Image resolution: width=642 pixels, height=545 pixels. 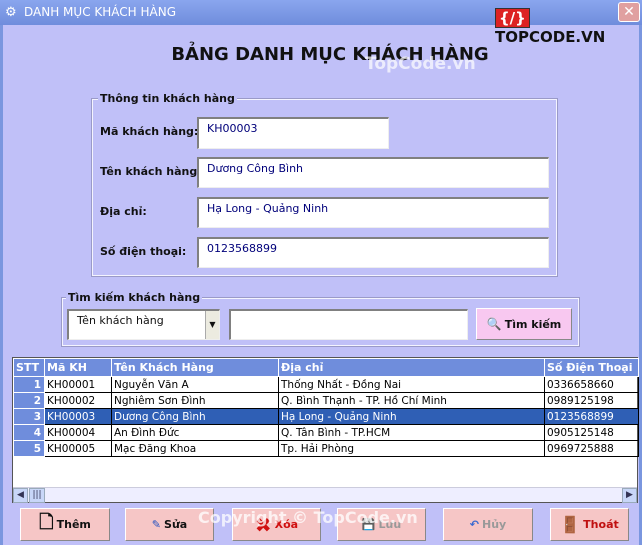 I want to click on page-title: BẢNG DANH MỤC KHÁCH HÀNG, so click(x=330, y=54).